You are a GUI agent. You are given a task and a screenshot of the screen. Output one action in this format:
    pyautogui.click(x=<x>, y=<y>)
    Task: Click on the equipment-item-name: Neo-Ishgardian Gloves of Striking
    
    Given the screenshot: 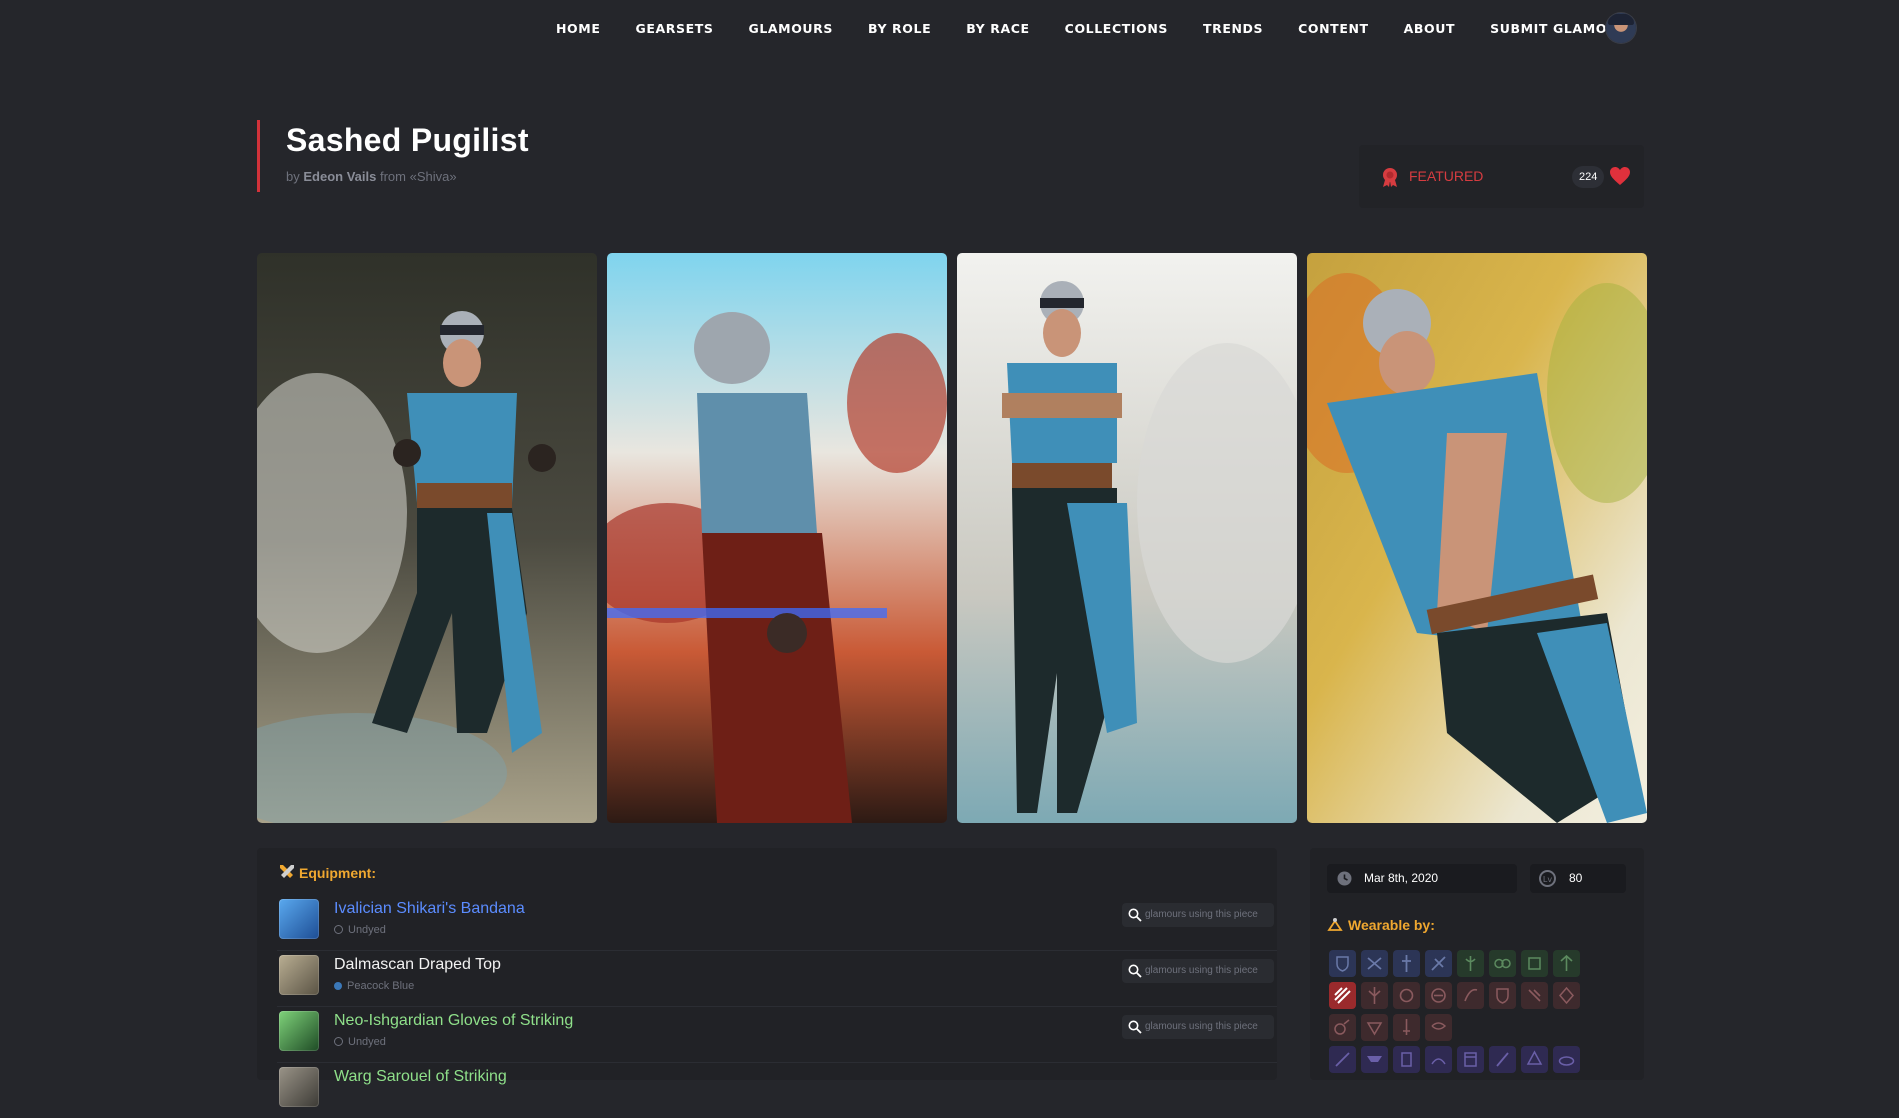 What is the action you would take?
    pyautogui.click(x=453, y=1021)
    